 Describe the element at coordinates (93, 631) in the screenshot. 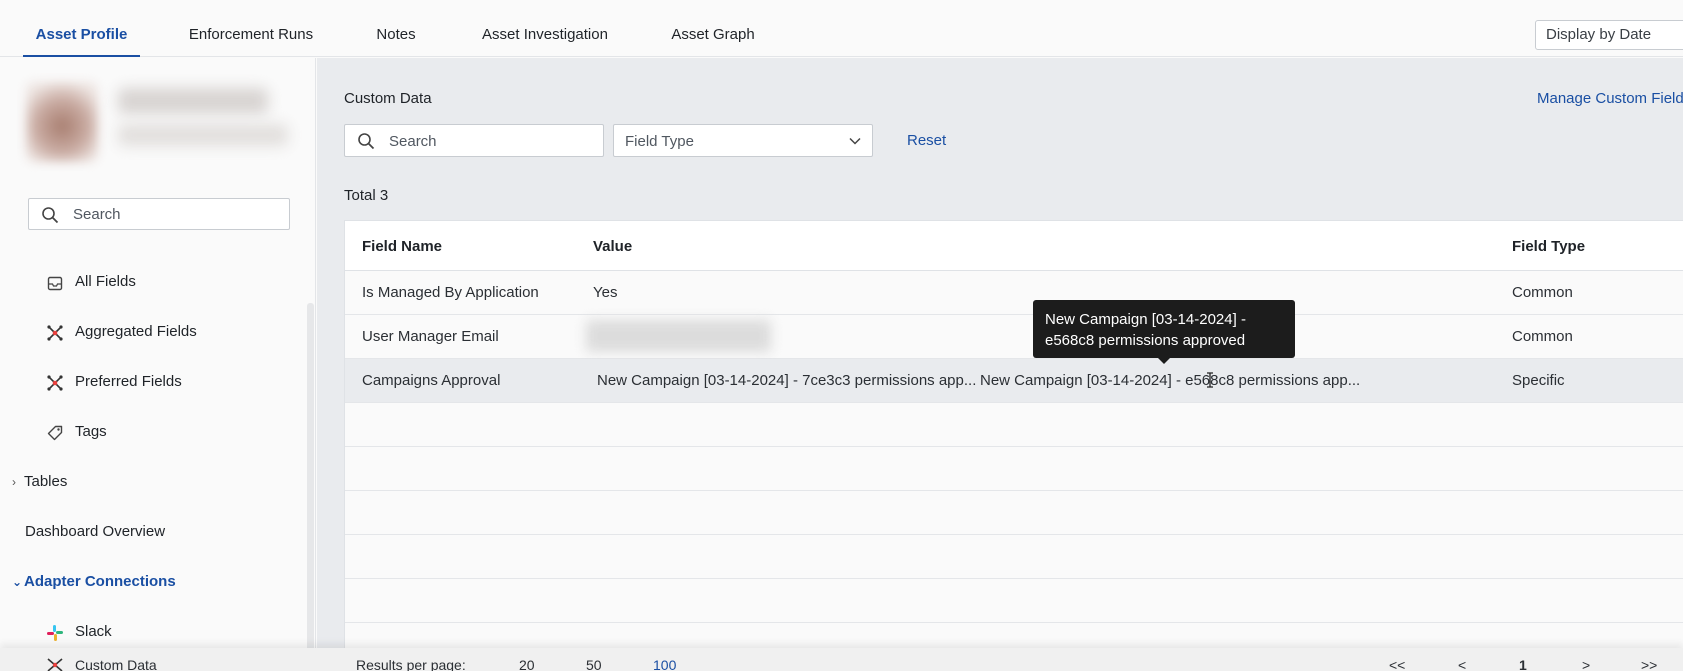

I see `sidebar-item-label: Slack` at that location.